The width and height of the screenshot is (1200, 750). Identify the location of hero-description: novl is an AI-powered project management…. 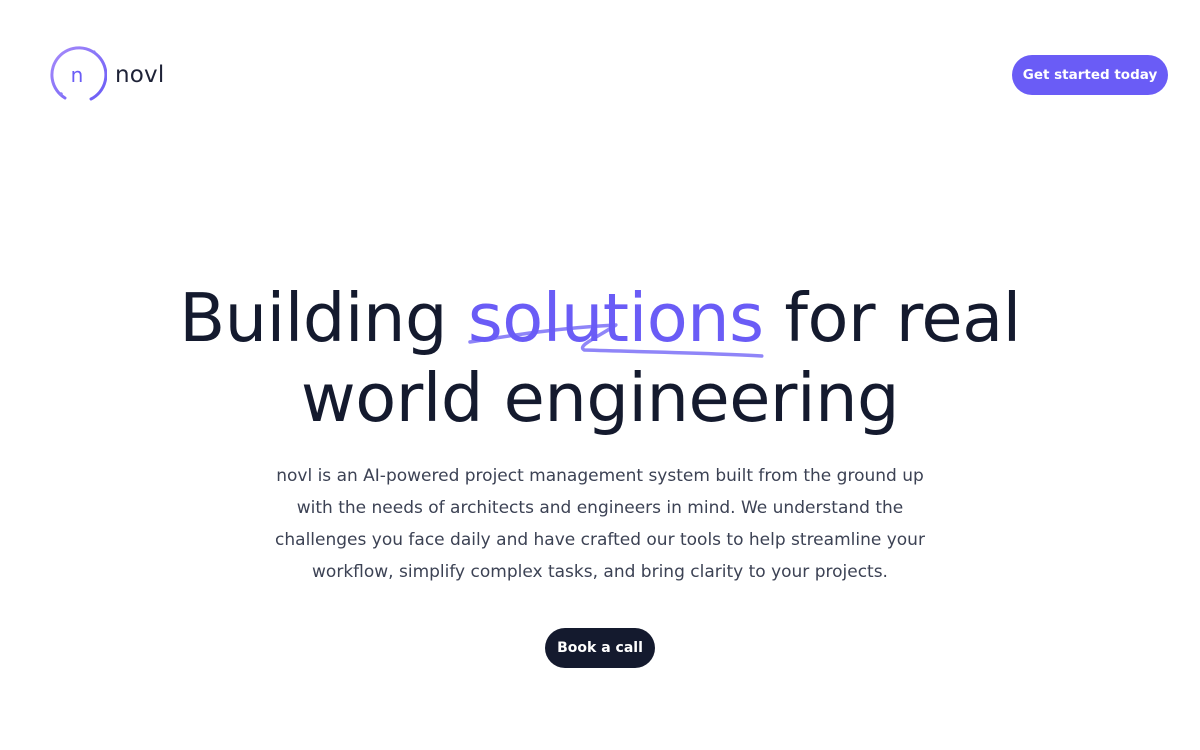
(600, 524).